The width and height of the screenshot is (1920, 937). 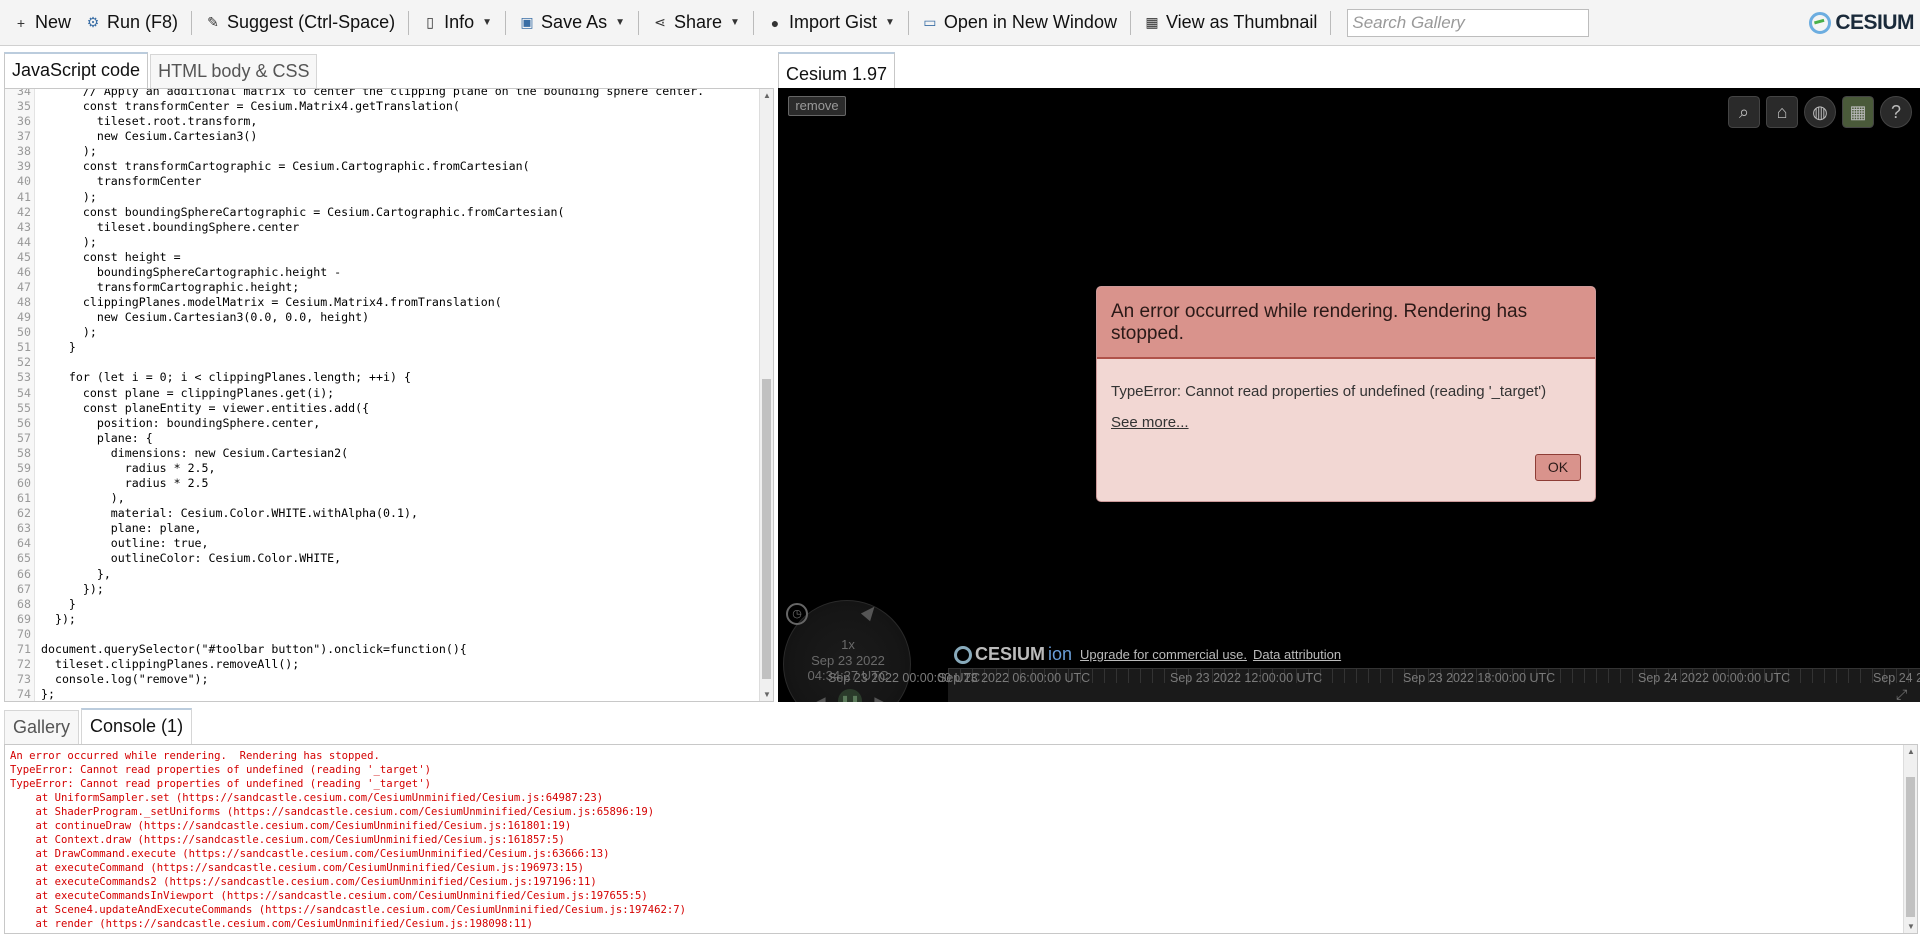 I want to click on tab-cesium: Cesium 1.97, so click(x=837, y=70).